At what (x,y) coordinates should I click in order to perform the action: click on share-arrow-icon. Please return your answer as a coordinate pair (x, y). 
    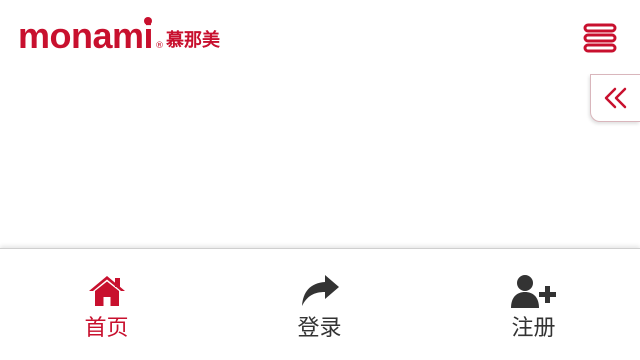
    Looking at the image, I should click on (320, 290).